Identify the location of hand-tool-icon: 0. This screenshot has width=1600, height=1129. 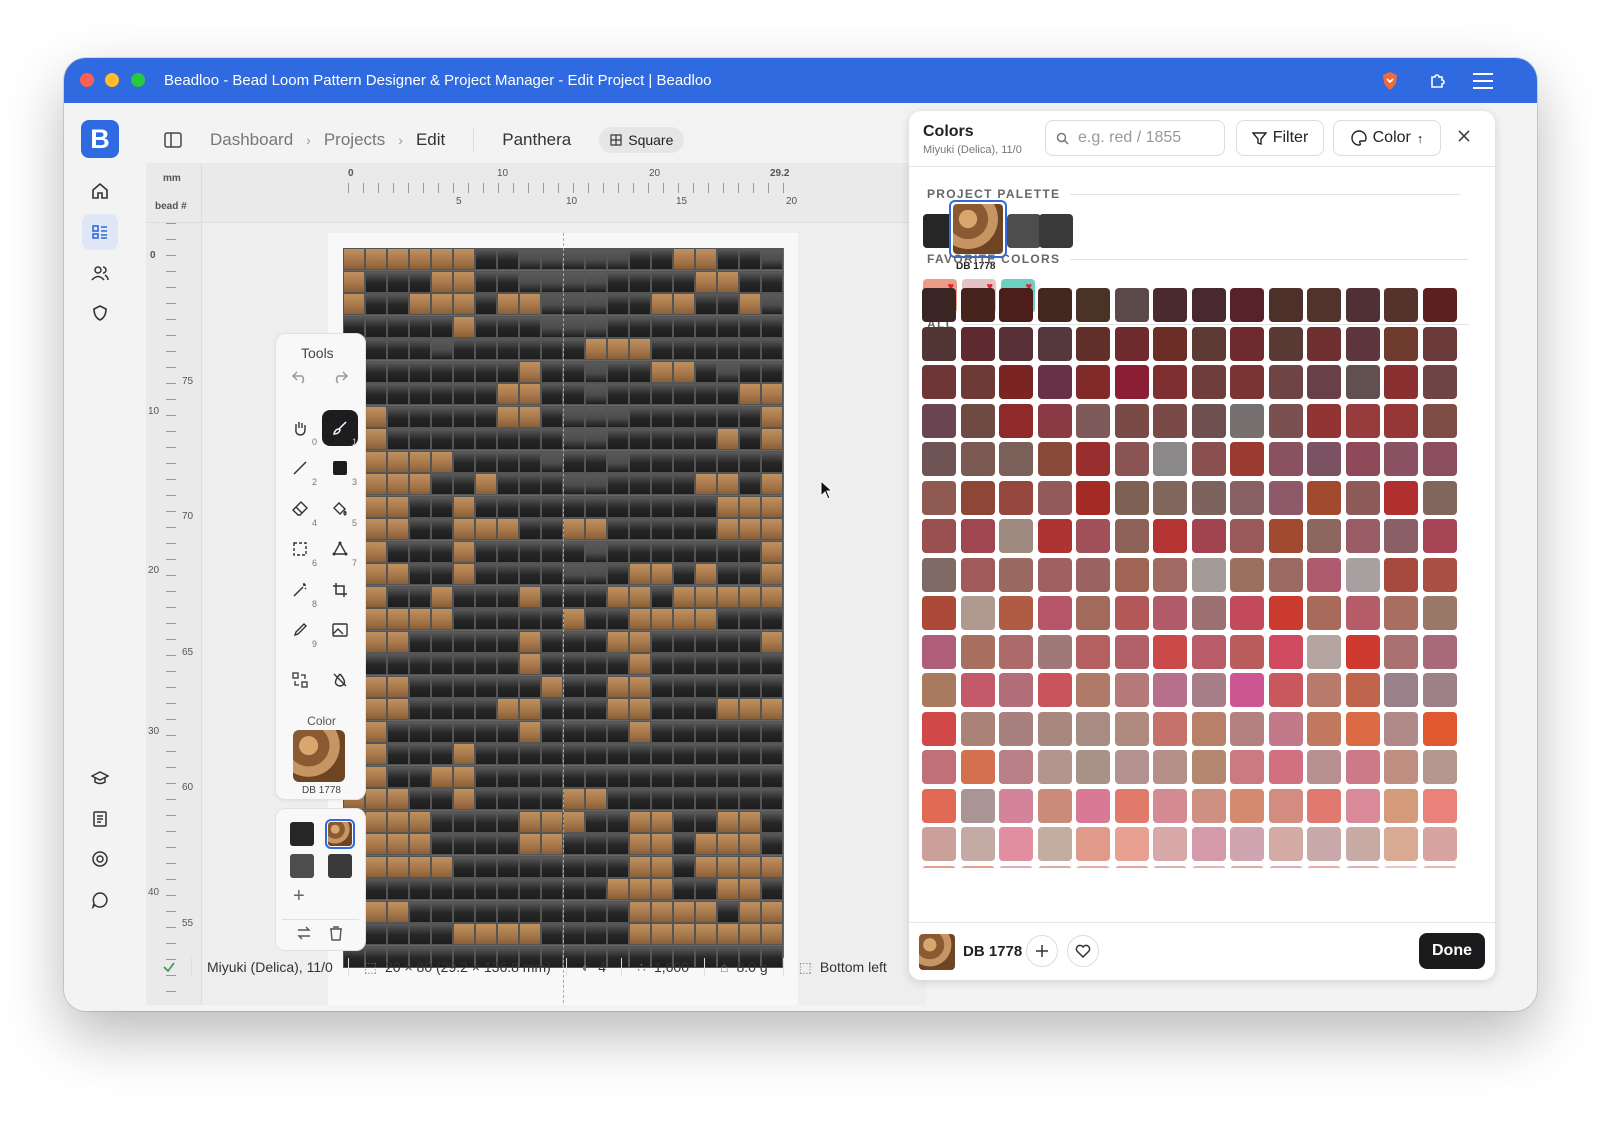
(300, 428).